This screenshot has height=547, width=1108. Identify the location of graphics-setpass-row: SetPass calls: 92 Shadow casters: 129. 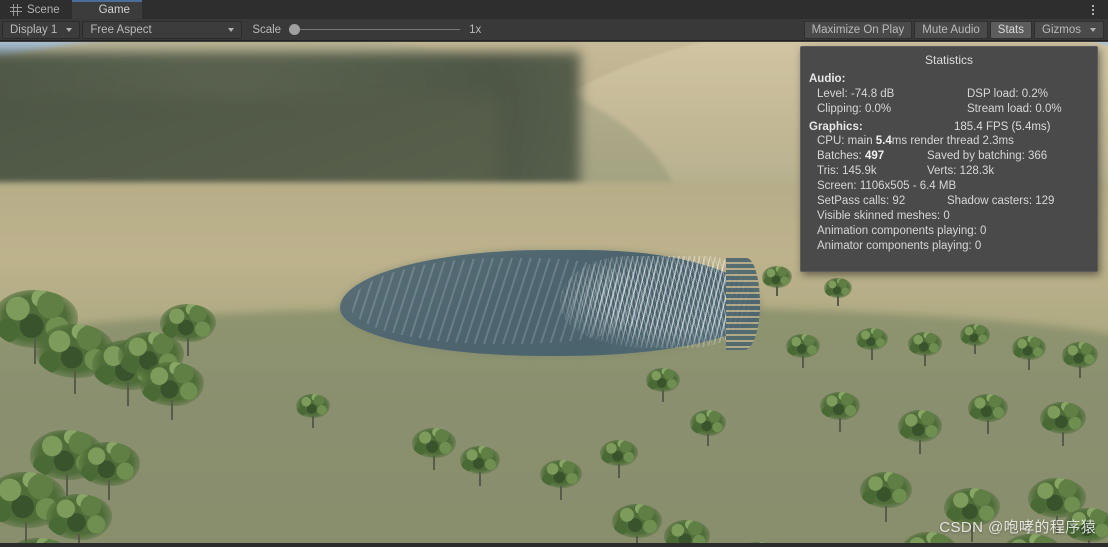
(949, 201).